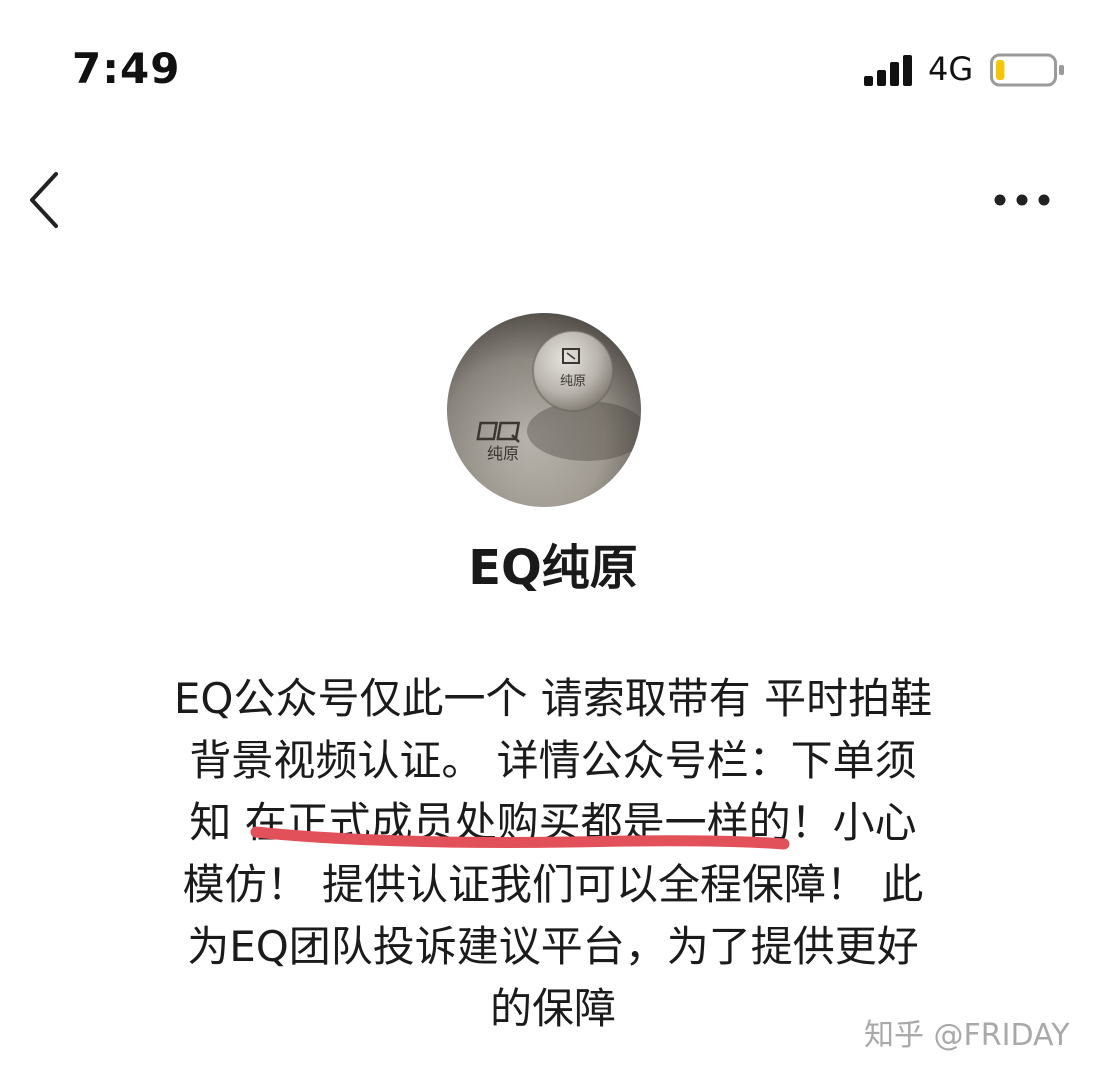 The width and height of the screenshot is (1106, 1076). I want to click on chevron-left-icon, so click(44, 200).